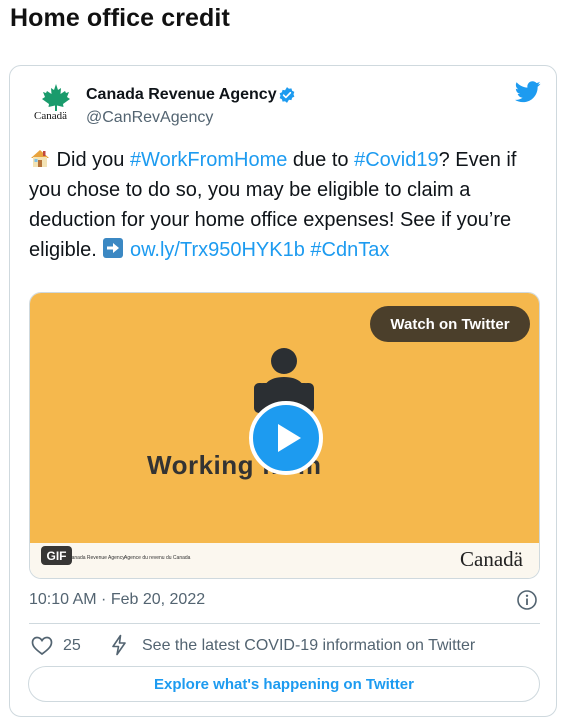 Image resolution: width=566 pixels, height=727 pixels. I want to click on divider, so click(284, 623).